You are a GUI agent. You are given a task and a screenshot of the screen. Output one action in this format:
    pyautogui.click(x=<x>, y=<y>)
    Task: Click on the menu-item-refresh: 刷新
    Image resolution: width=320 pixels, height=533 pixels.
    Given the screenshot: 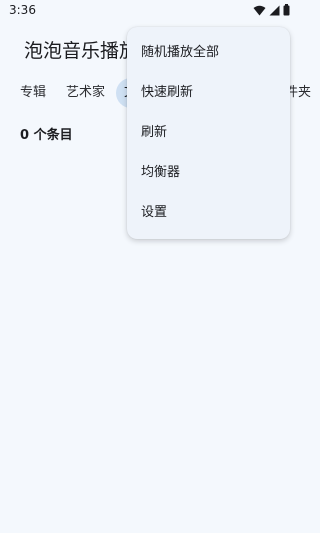 What is the action you would take?
    pyautogui.click(x=154, y=133)
    